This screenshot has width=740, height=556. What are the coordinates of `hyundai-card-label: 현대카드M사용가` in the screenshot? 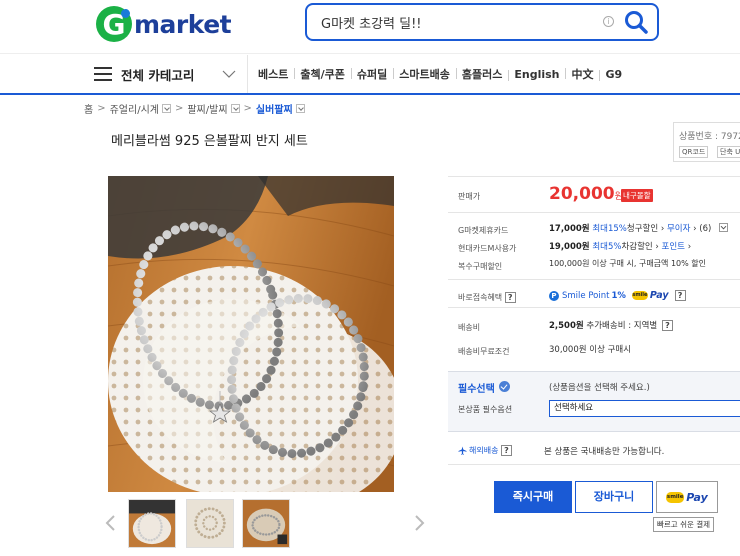 It's located at (487, 248).